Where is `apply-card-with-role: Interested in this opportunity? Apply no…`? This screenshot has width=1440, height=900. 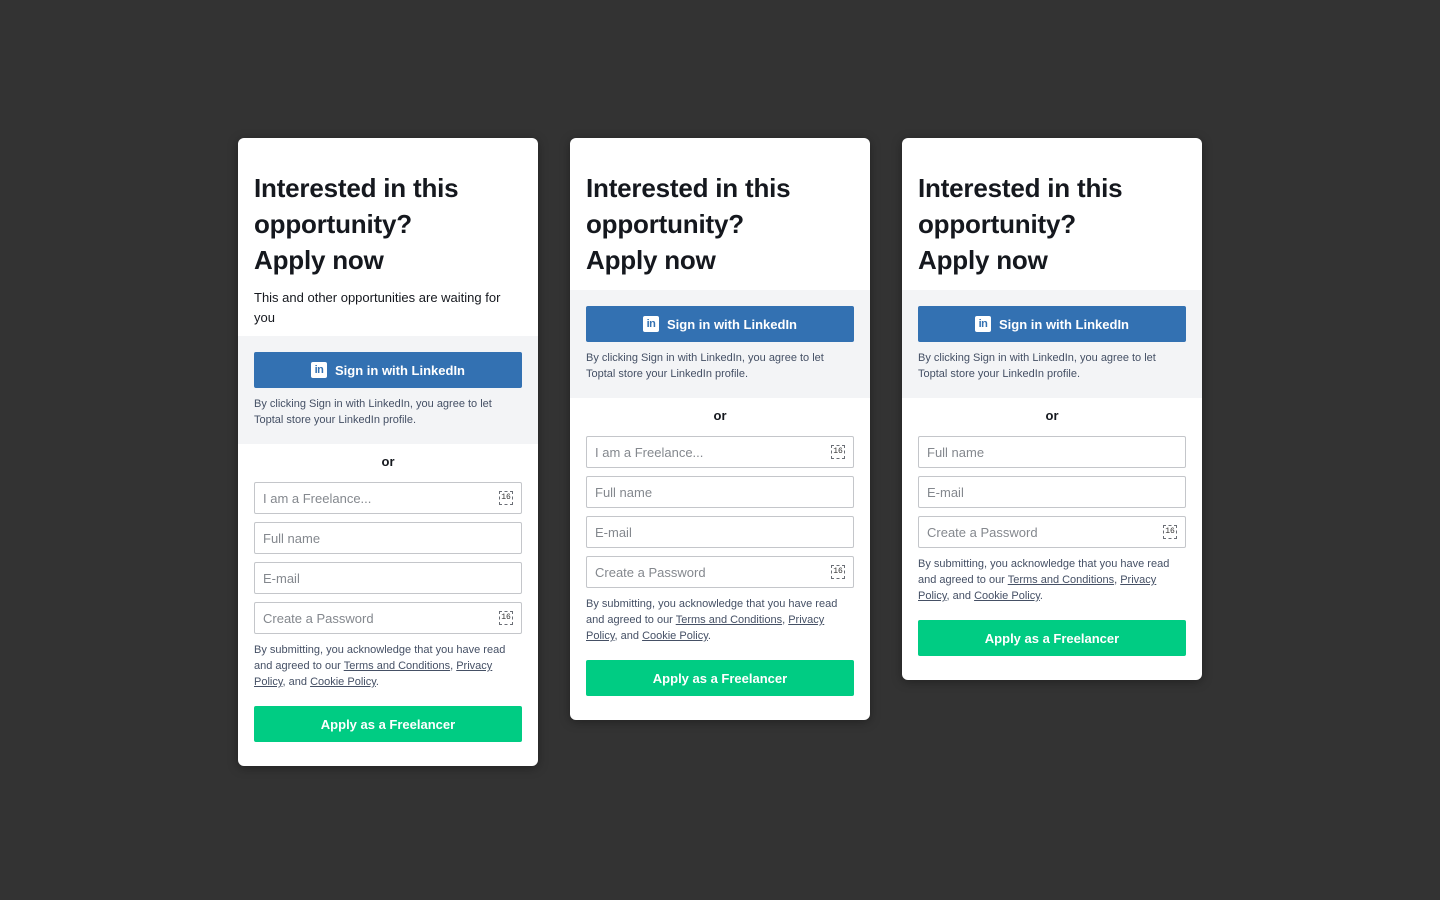 apply-card-with-role: Interested in this opportunity? Apply no… is located at coordinates (720, 429).